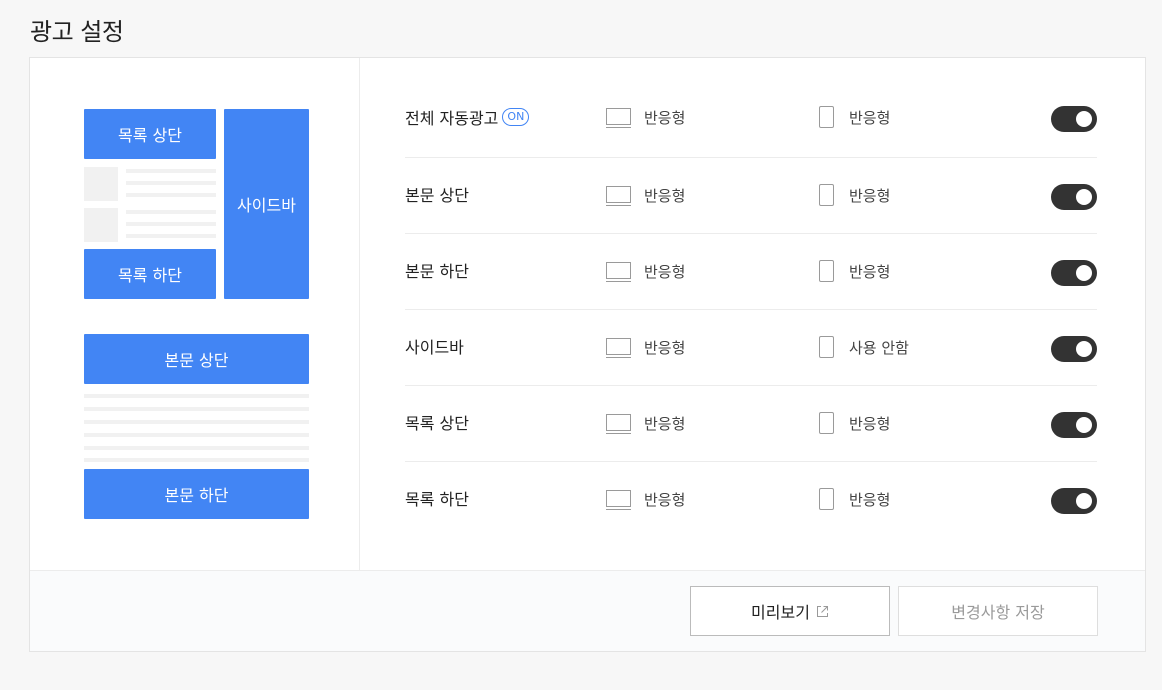 The image size is (1162, 690). Describe the element at coordinates (150, 134) in the screenshot. I see `preview-list-top: 목록 상단` at that location.